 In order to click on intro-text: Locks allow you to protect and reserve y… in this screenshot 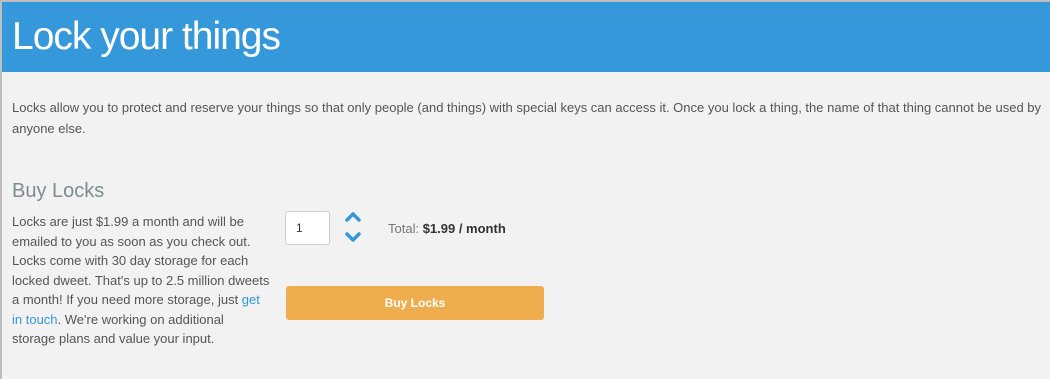, I will do `click(527, 118)`.